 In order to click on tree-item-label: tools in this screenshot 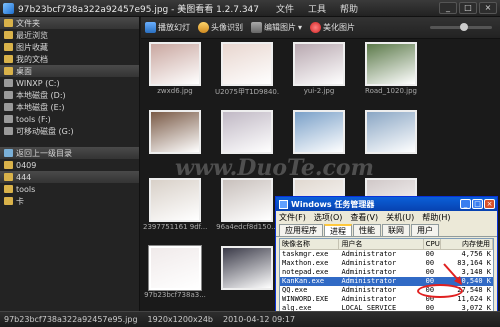, I will do `click(26, 189)`.